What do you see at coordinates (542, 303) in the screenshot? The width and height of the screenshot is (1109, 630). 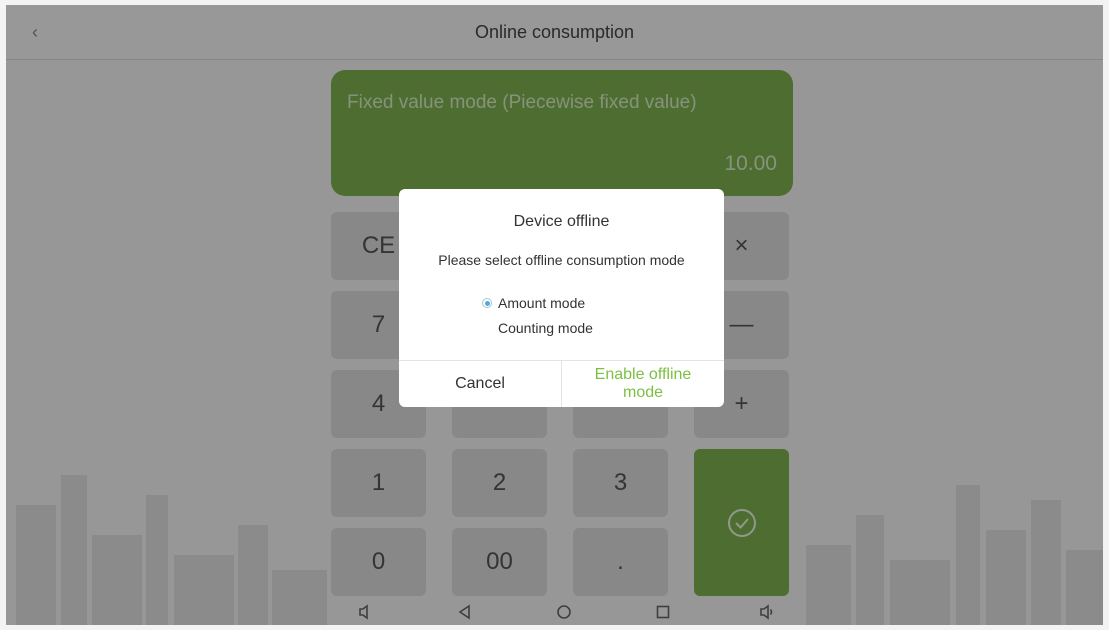 I see `option-label: Amount mode` at bounding box center [542, 303].